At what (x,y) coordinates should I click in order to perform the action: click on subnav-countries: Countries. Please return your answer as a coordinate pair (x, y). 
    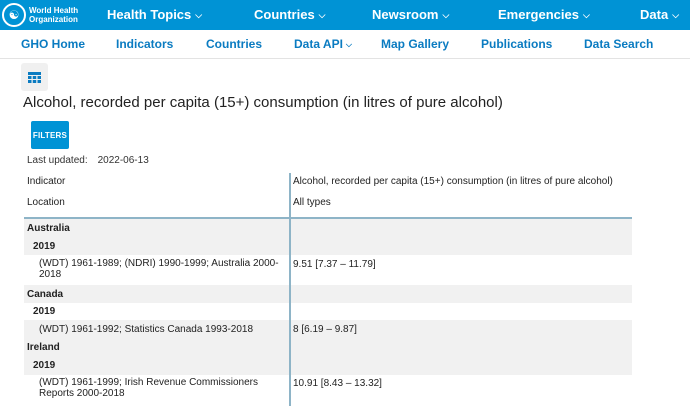
    Looking at the image, I should click on (234, 44).